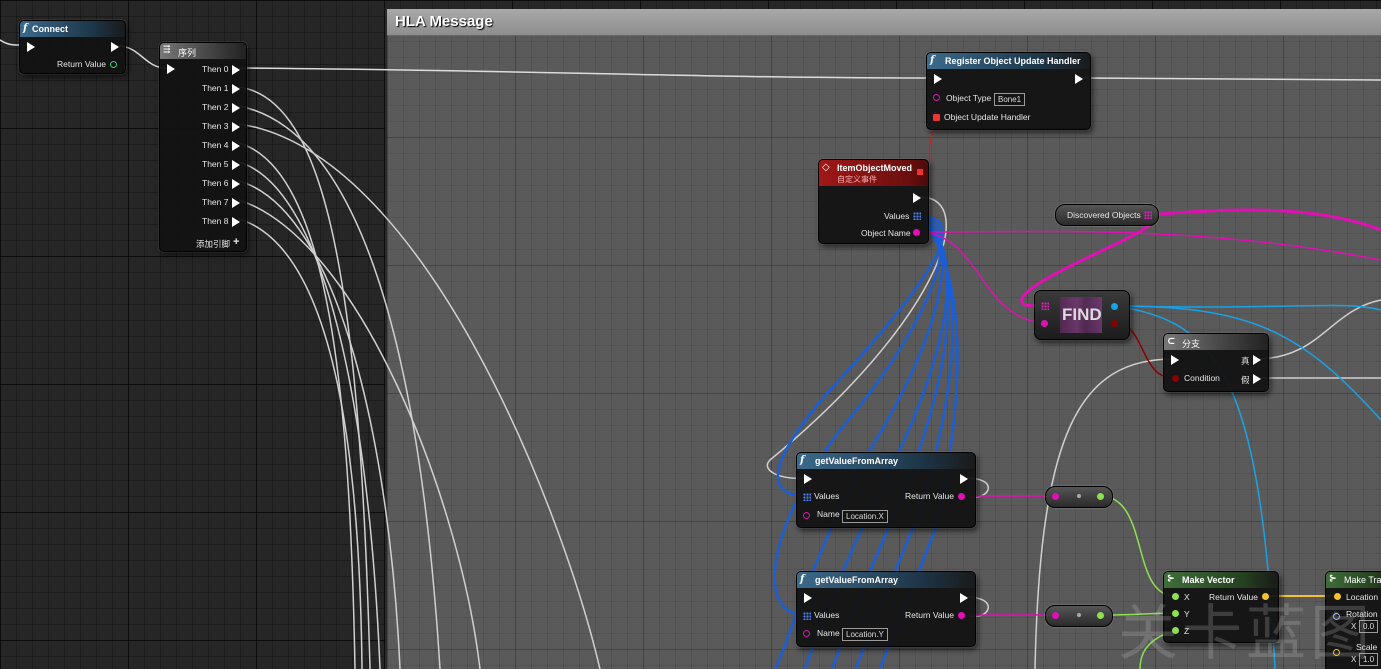 This screenshot has width=1381, height=669. Describe the element at coordinates (1202, 378) in the screenshot. I see `condition-label: Condition` at that location.